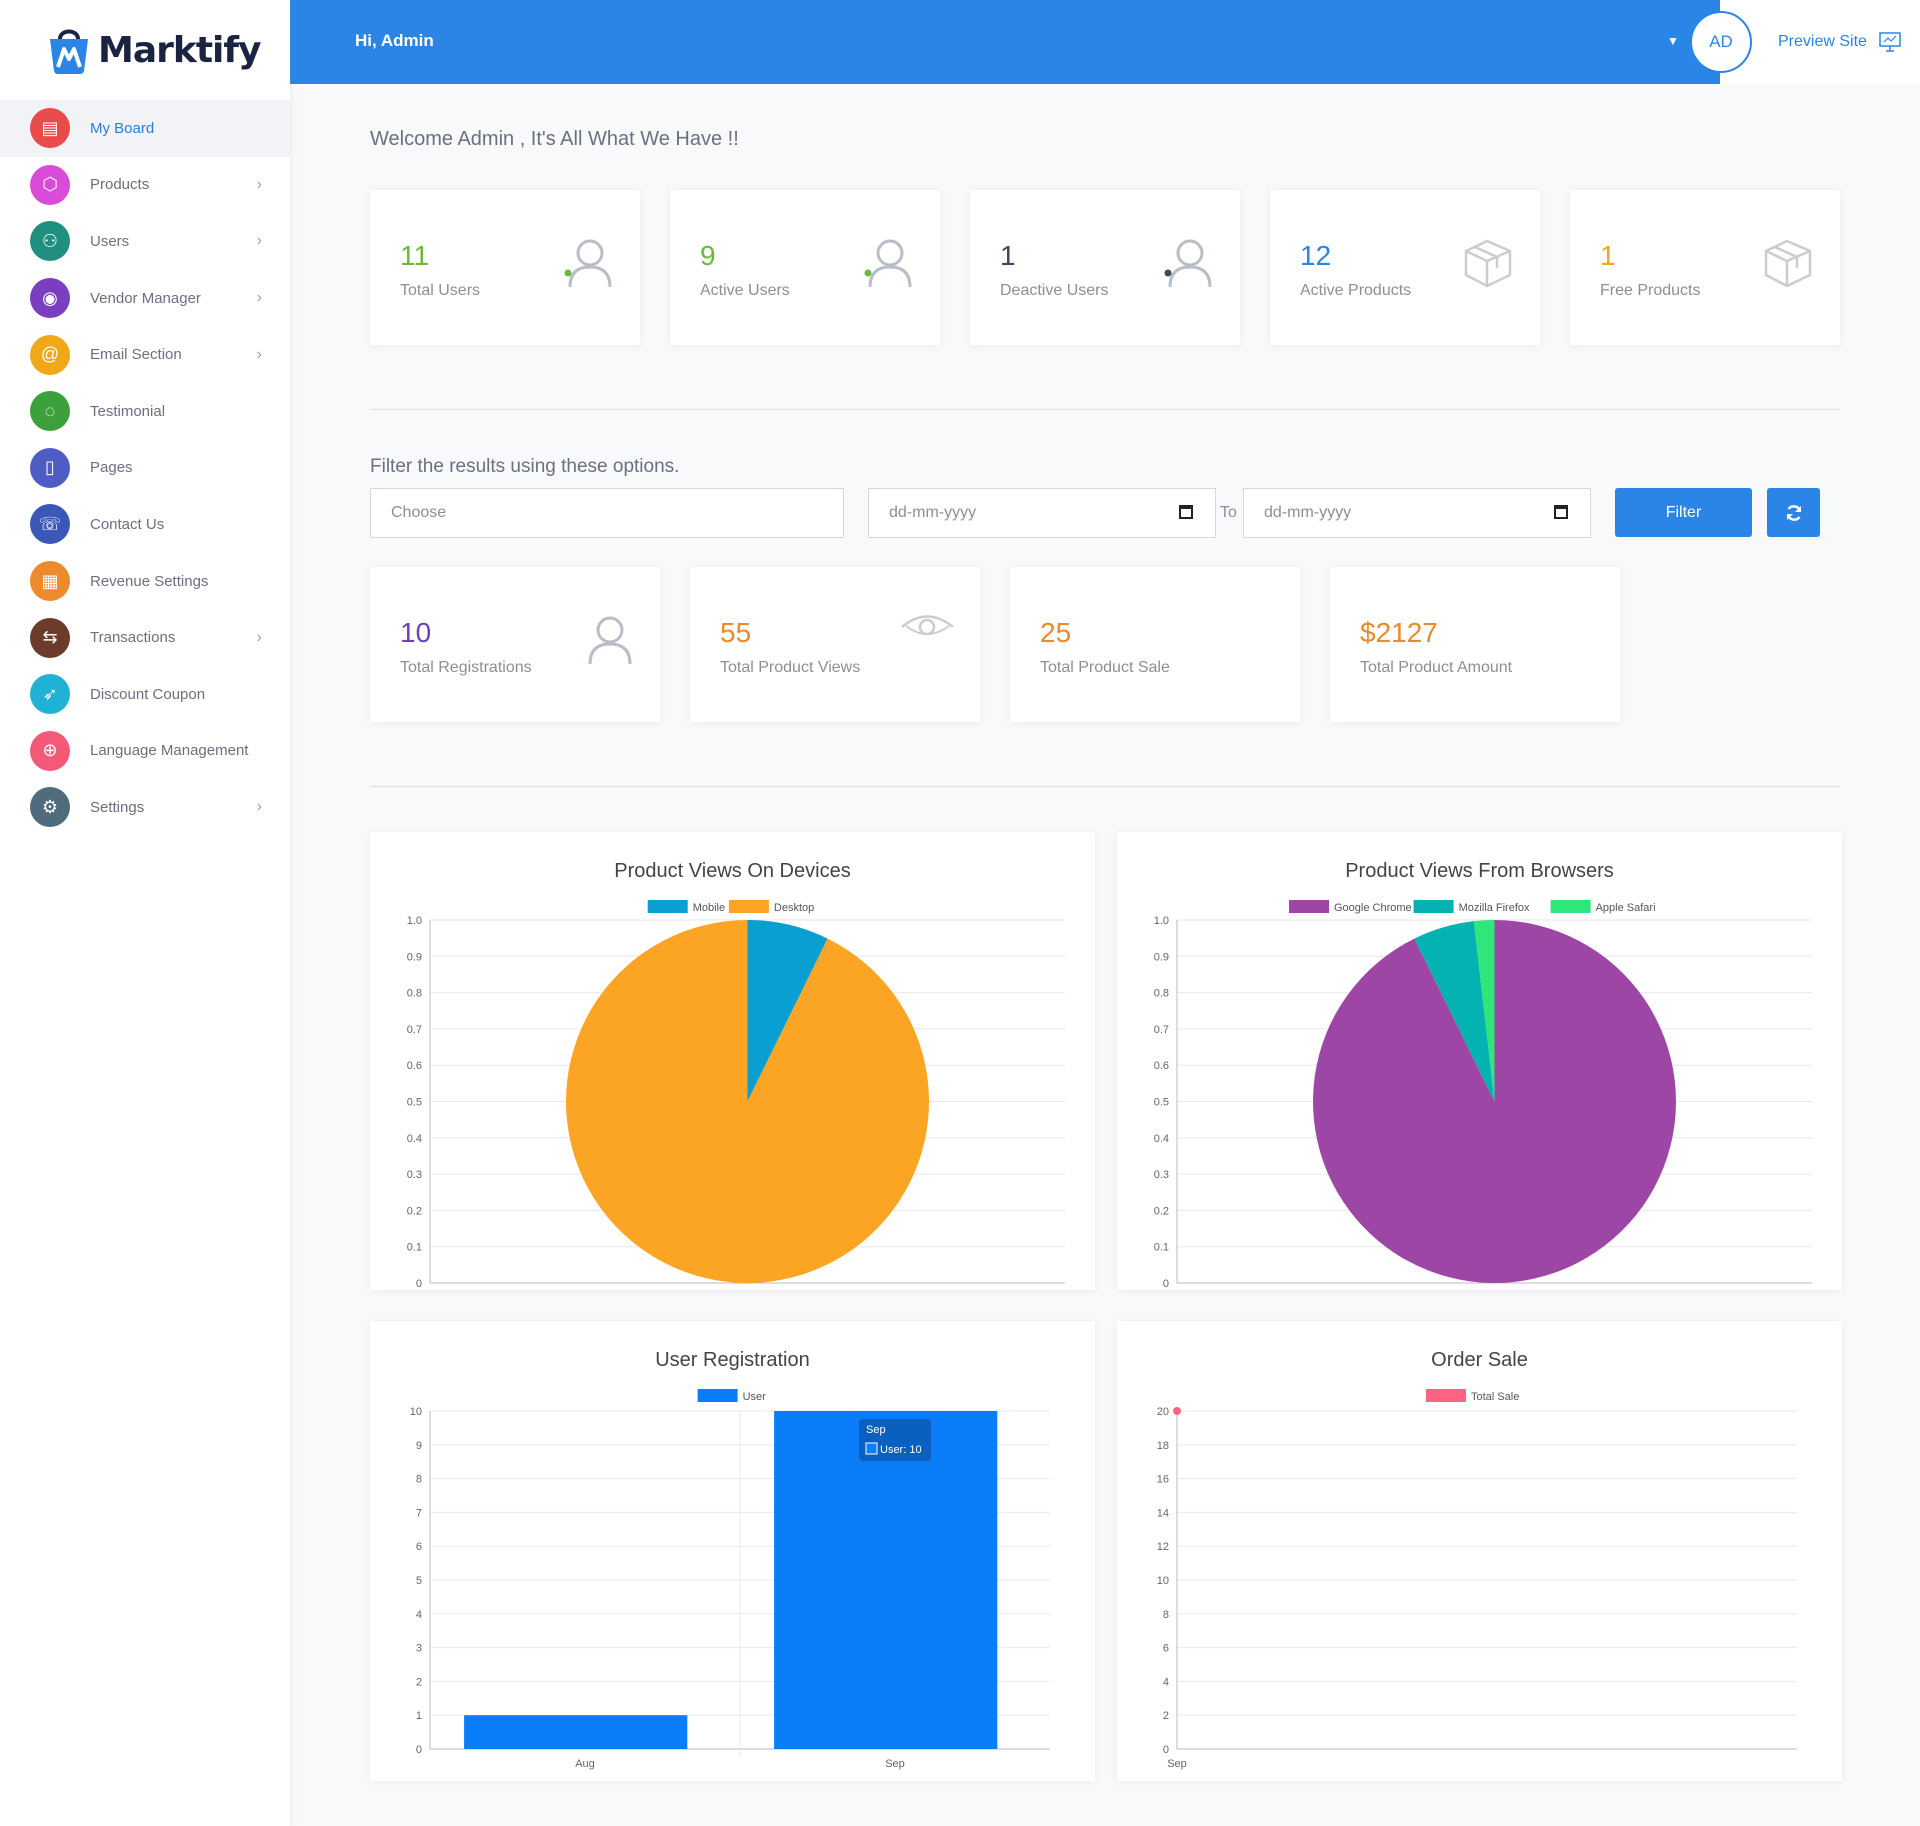 The height and width of the screenshot is (1826, 1920). What do you see at coordinates (50, 354) in the screenshot?
I see `at-icon: @` at bounding box center [50, 354].